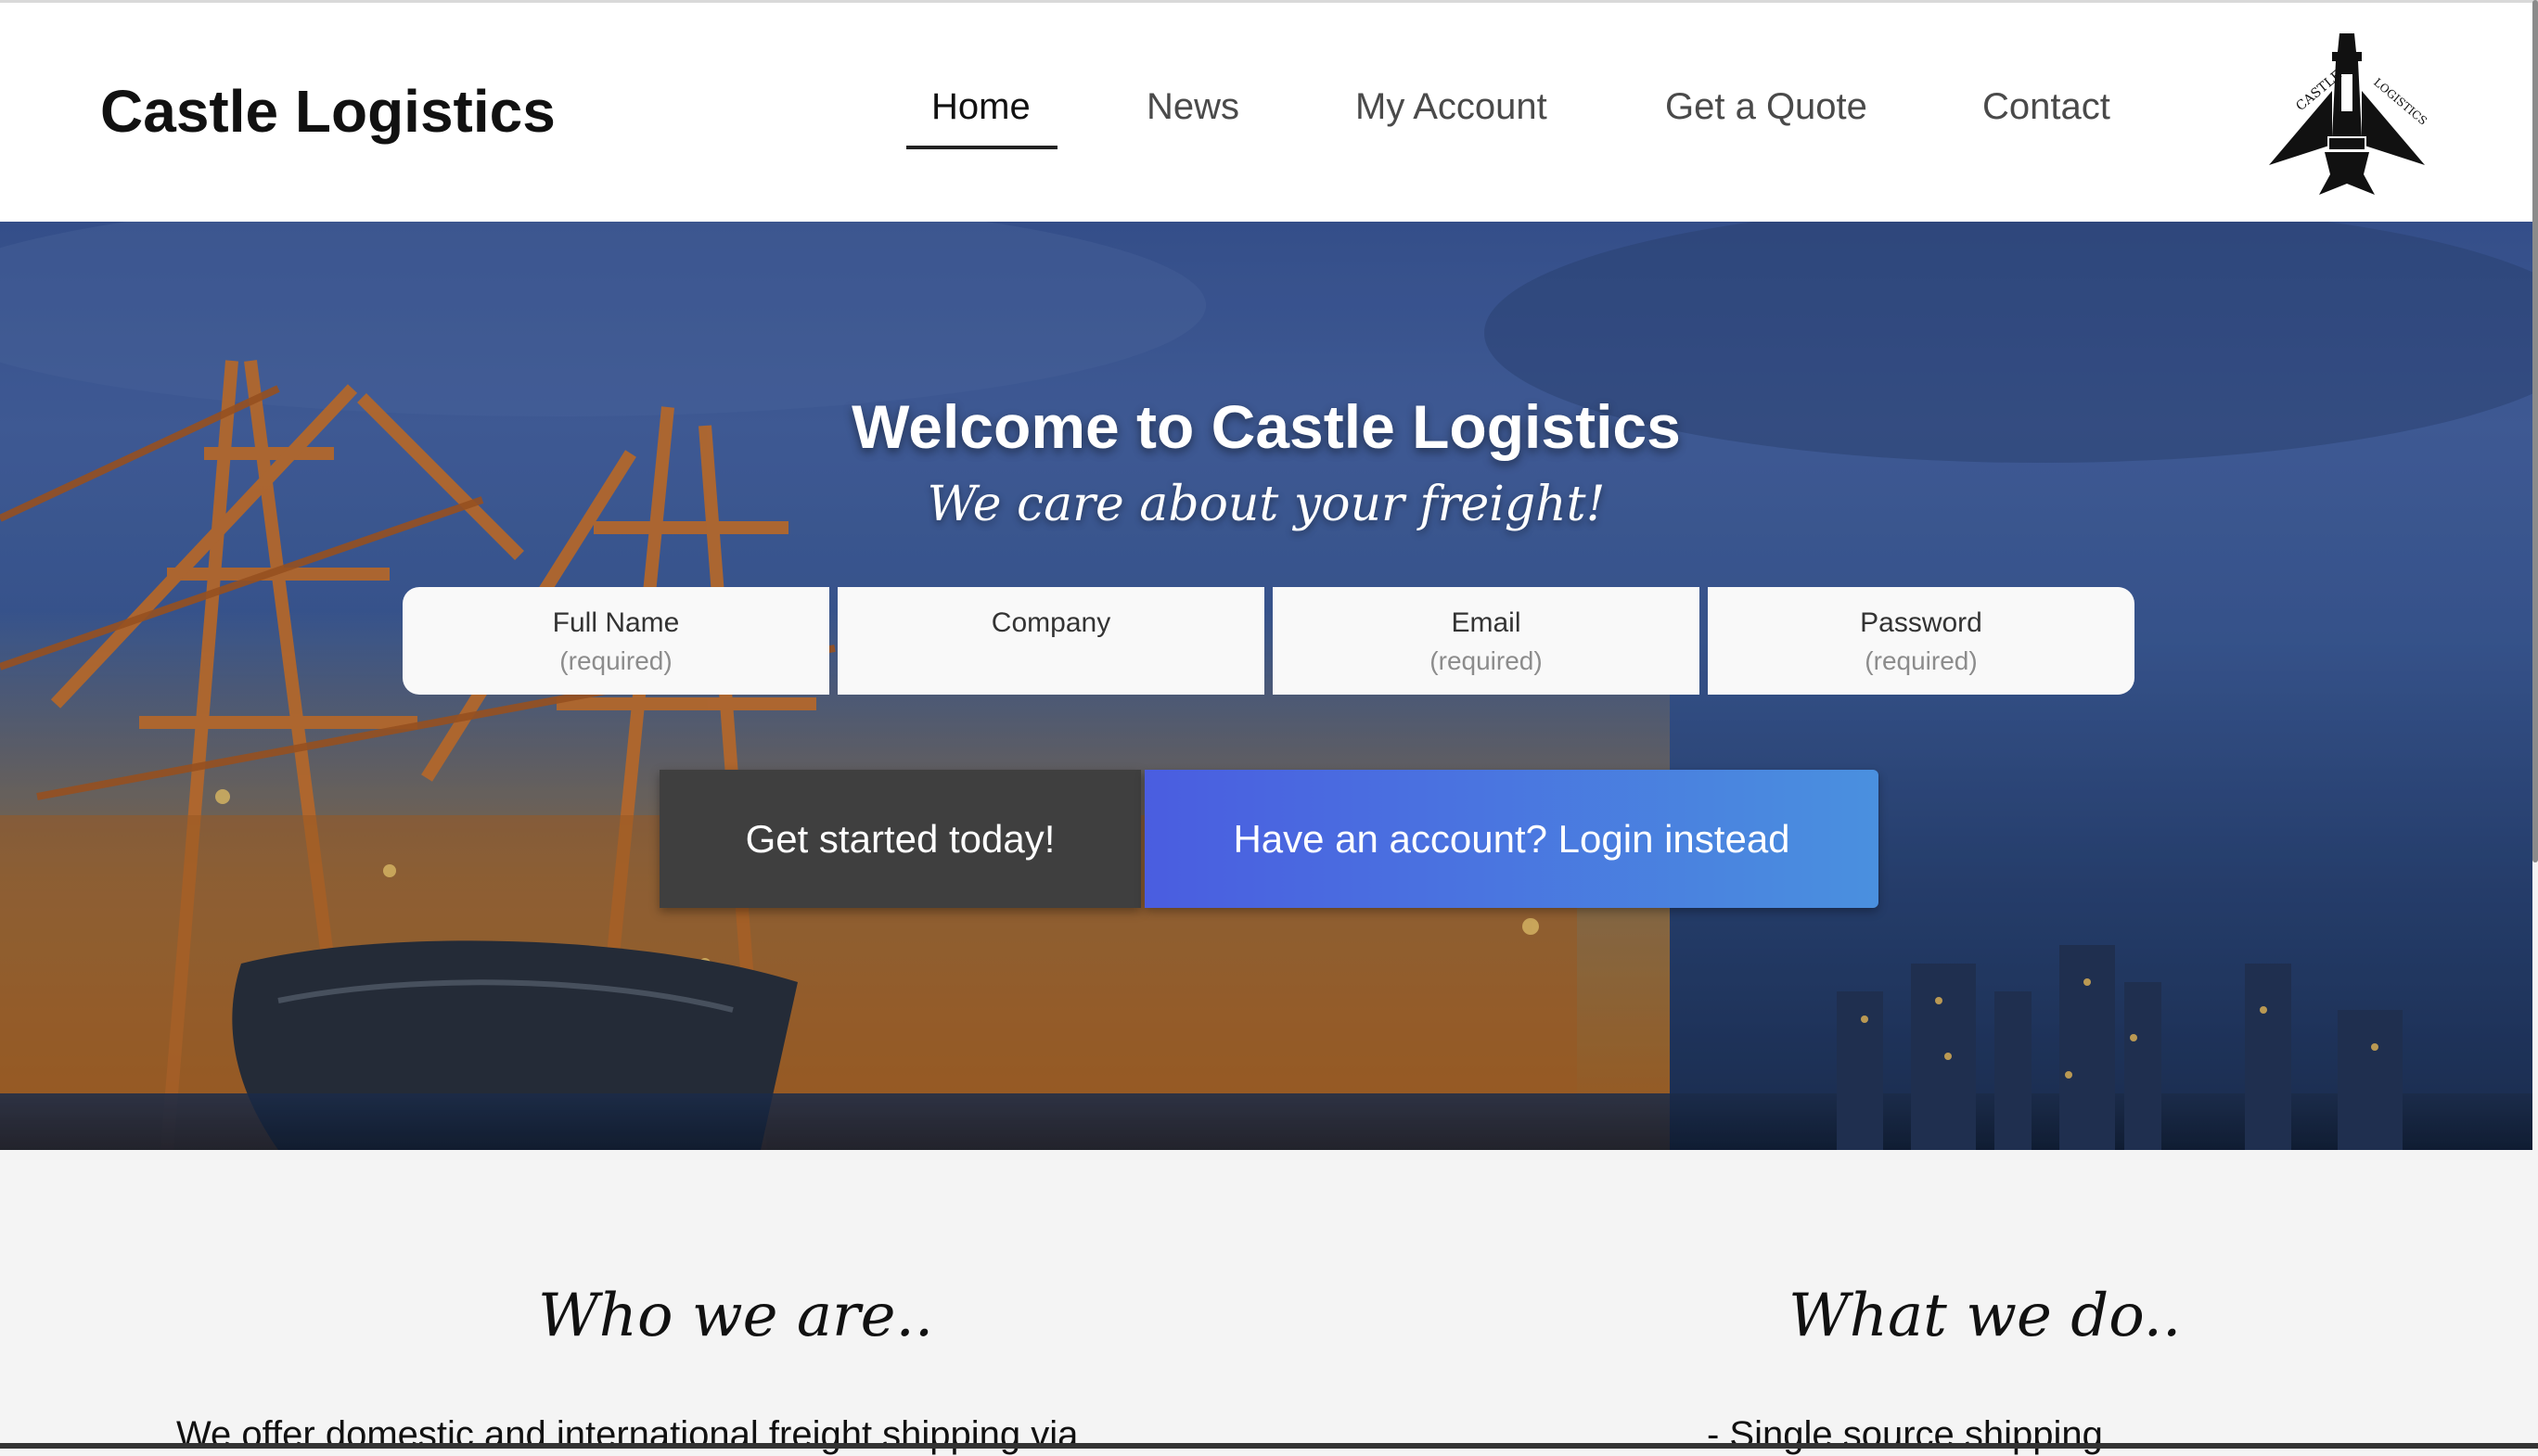 This screenshot has width=2538, height=1456. Describe the element at coordinates (1905, 1434) in the screenshot. I see `what-we-do-text: - Single source shipping` at that location.